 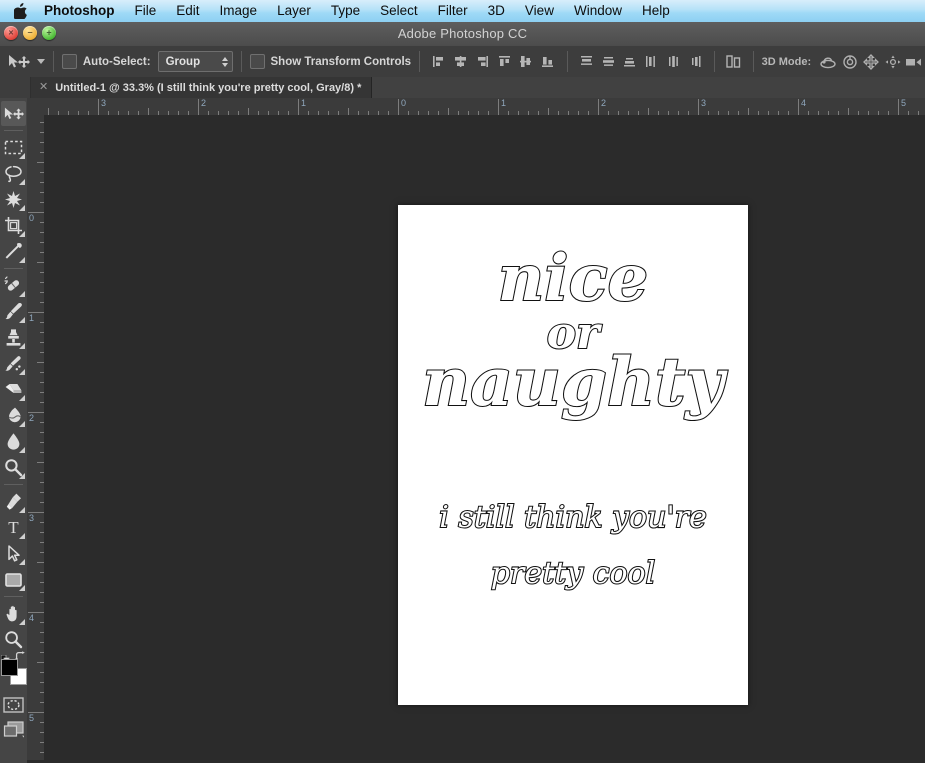 I want to click on clone-stamp-tool, so click(x=13, y=337).